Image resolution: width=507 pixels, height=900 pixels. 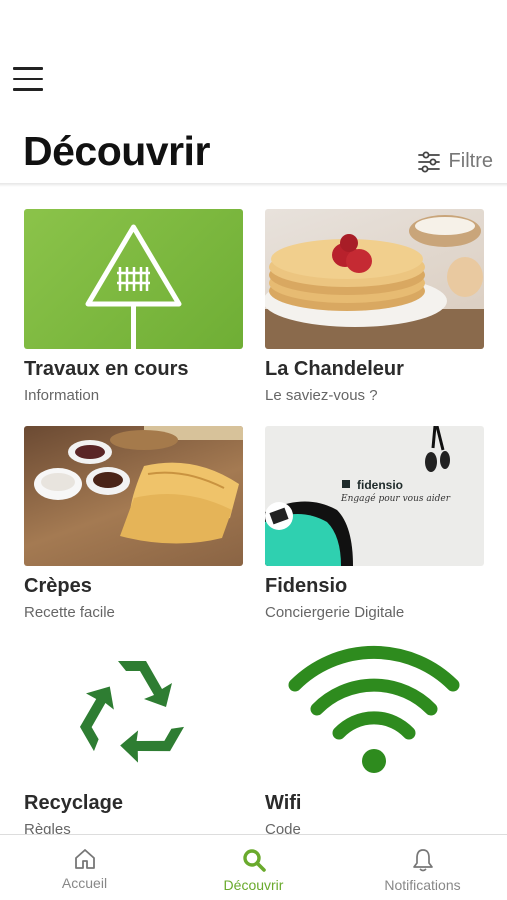 I want to click on card-title: Fidensio, so click(x=306, y=586).